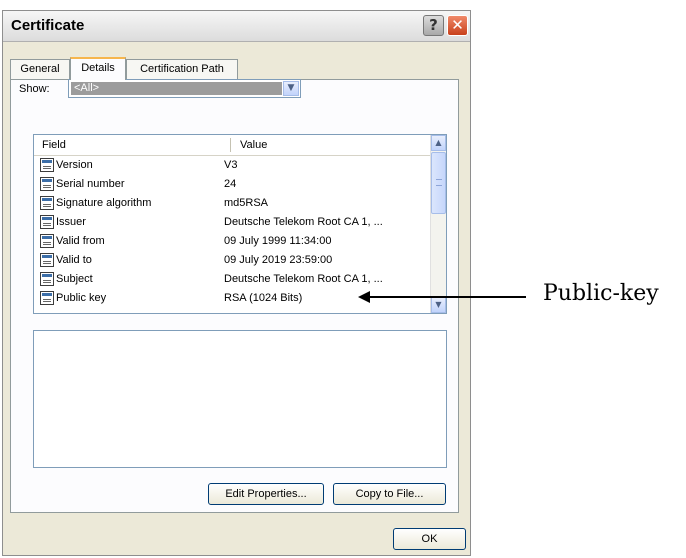 This screenshot has width=686, height=558. Describe the element at coordinates (246, 203) in the screenshot. I see `list-item-value: md5RSA` at that location.